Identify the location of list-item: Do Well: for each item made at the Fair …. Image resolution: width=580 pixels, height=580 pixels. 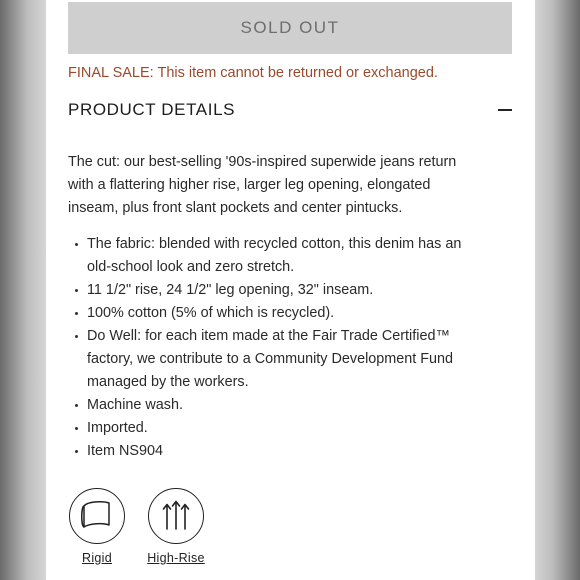
(293, 359).